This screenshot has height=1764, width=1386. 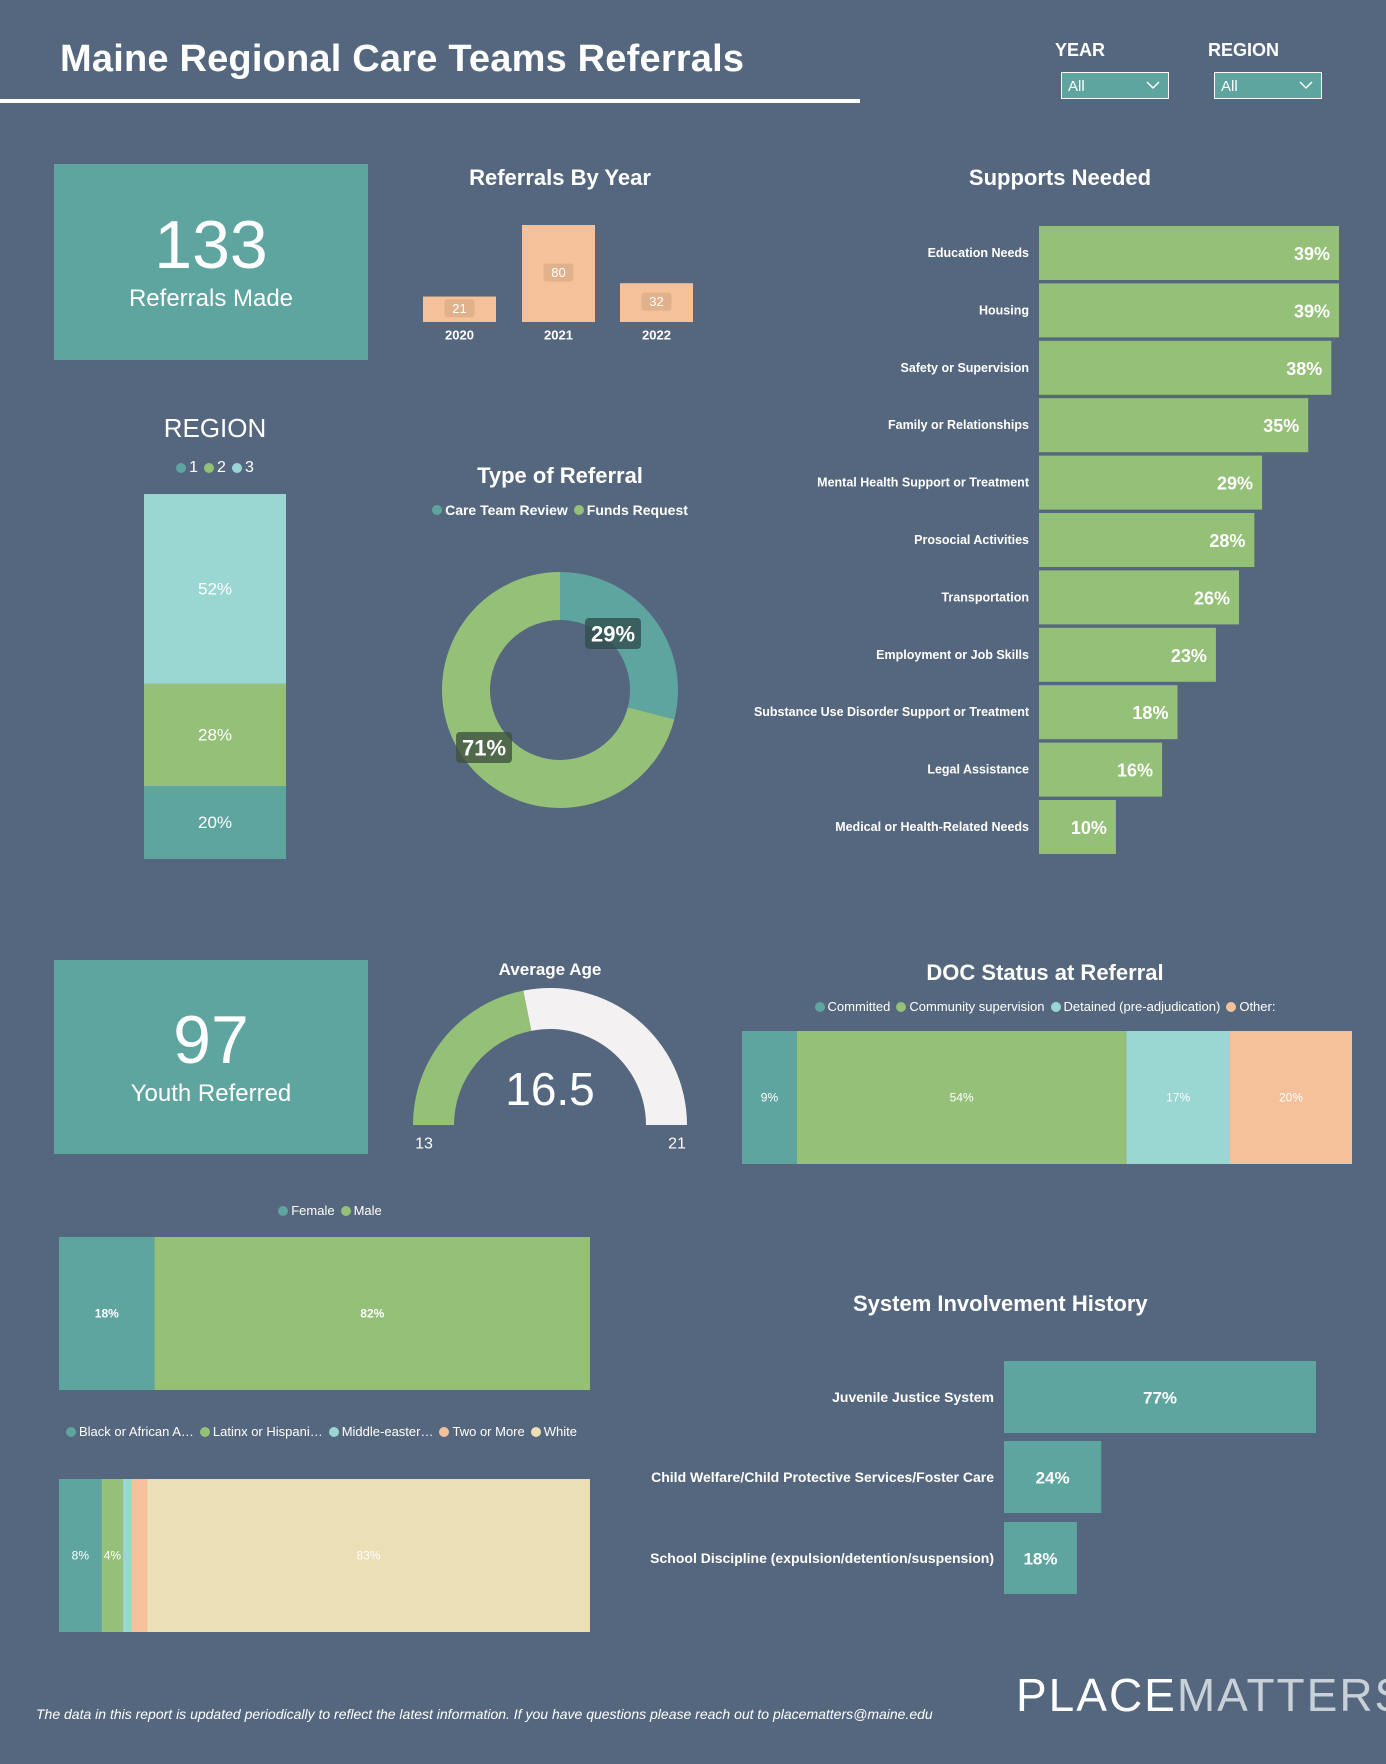 I want to click on supports-category-label: Medical or Health-Related Needs, so click(x=932, y=827).